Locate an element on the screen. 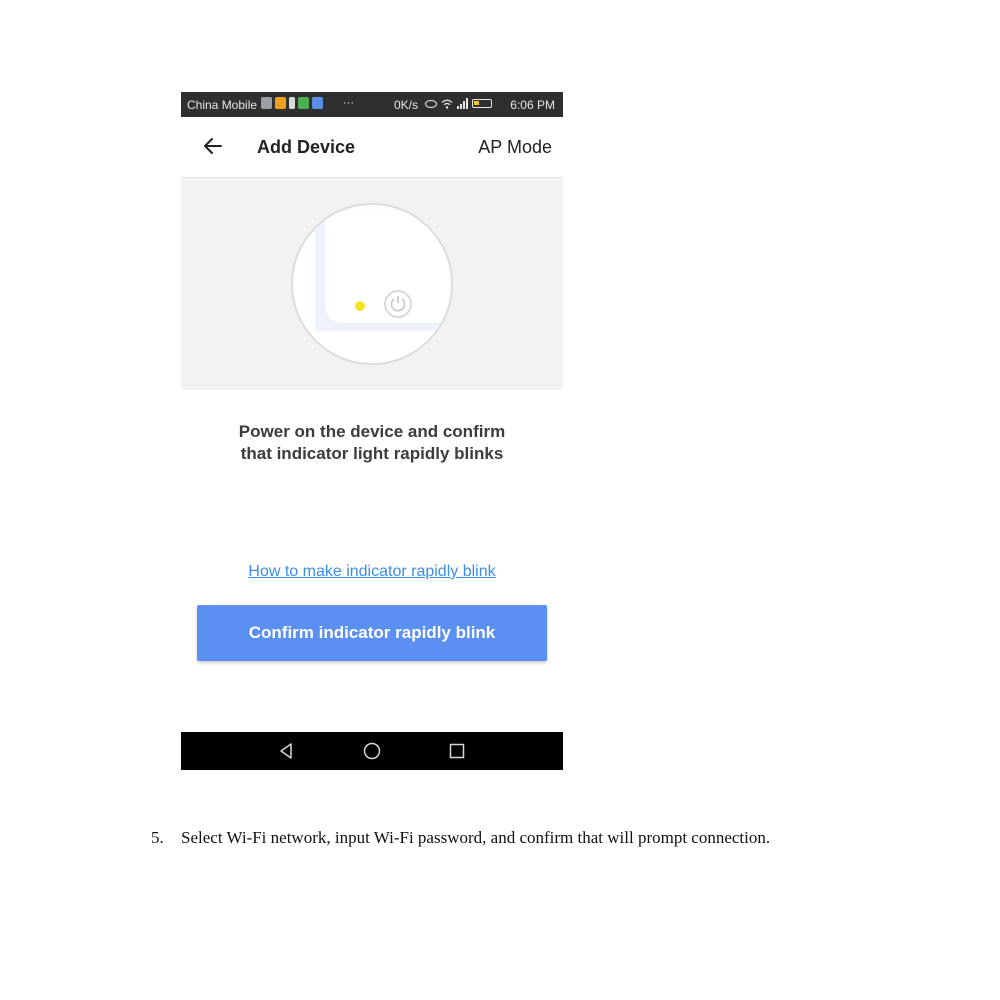 This screenshot has width=1000, height=1000. battery-saver-icon is located at coordinates (292, 103).